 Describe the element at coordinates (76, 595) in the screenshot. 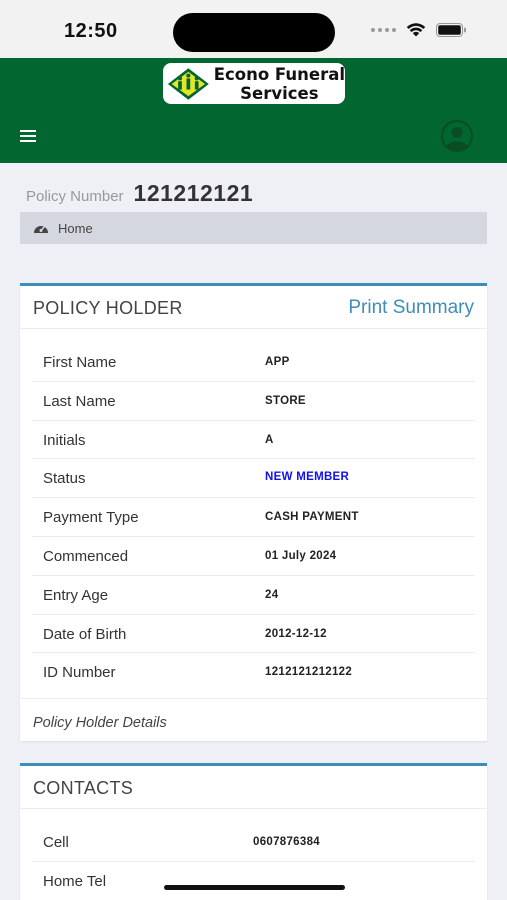

I see `entry-age-label: Entry Age` at that location.